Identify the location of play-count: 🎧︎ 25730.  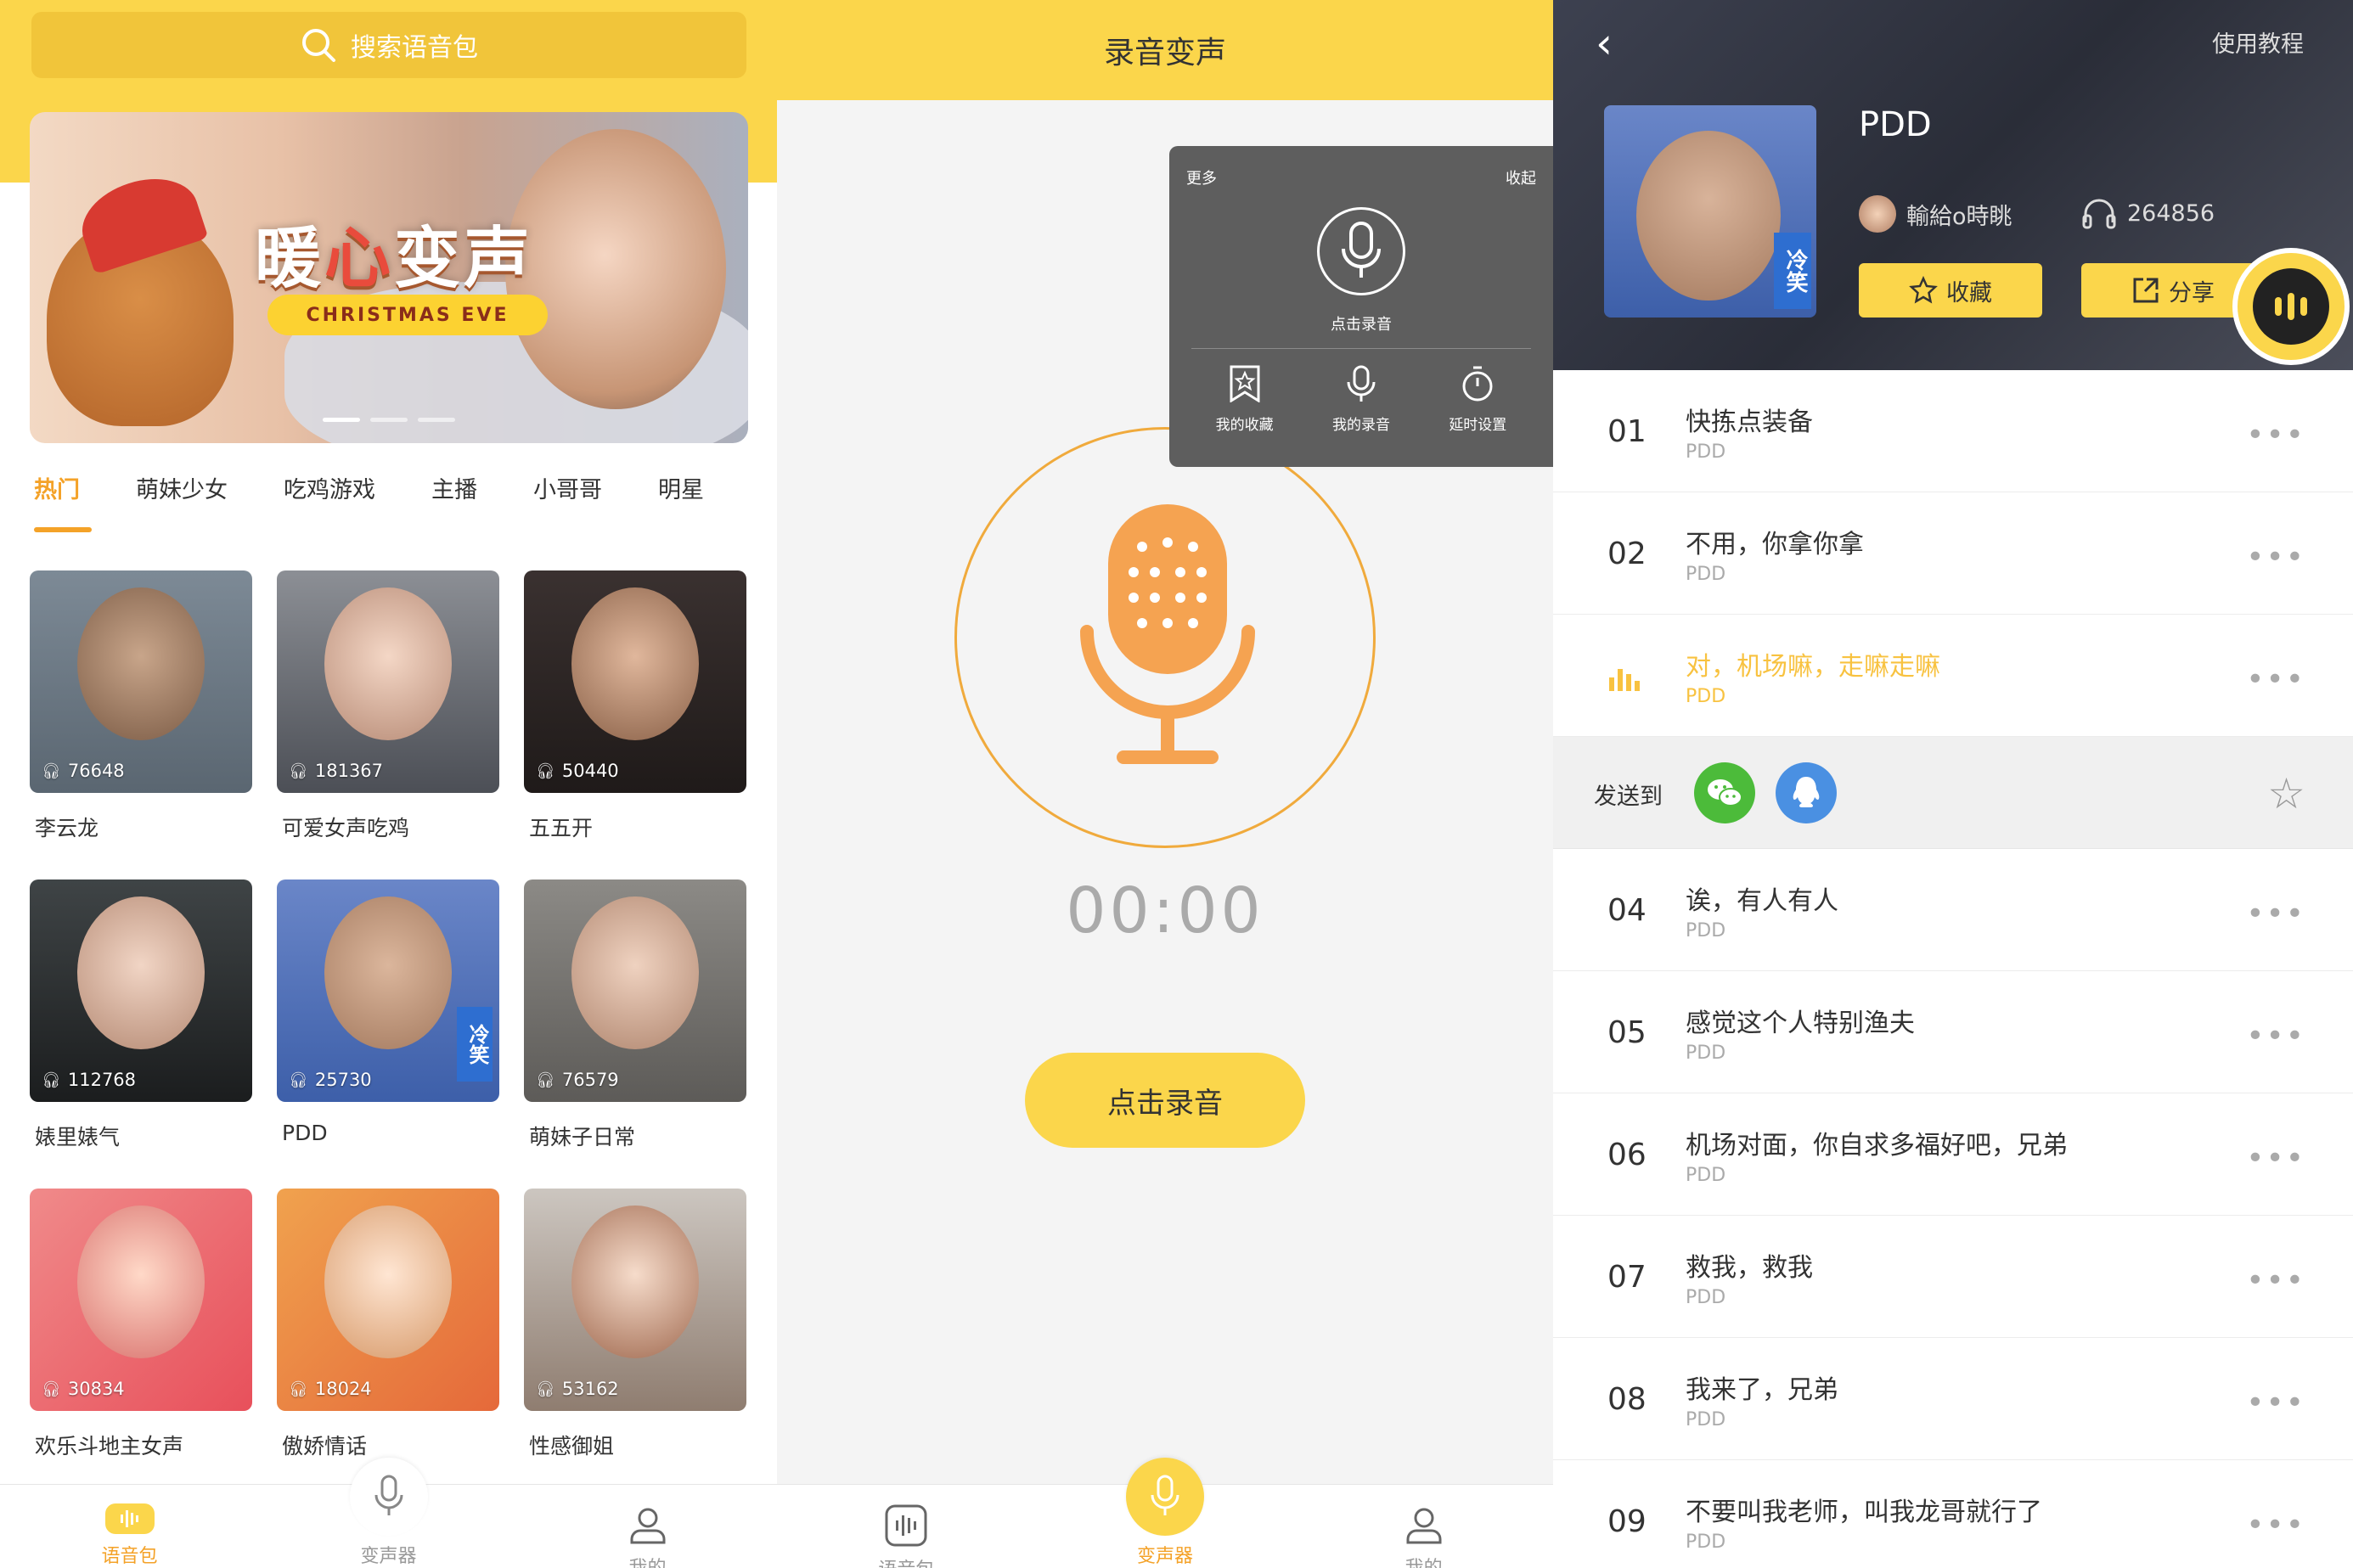
(330, 1080).